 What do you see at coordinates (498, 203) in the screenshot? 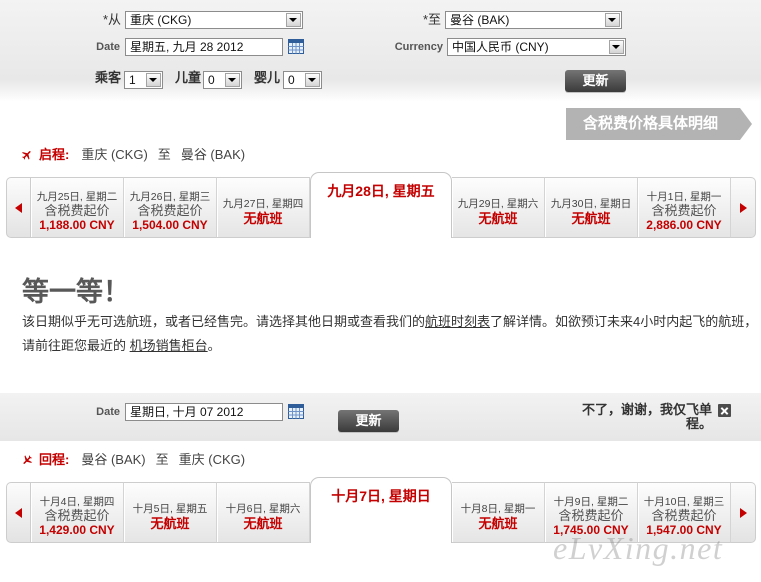
I see `day-date-label: 九月29日, 星期六` at bounding box center [498, 203].